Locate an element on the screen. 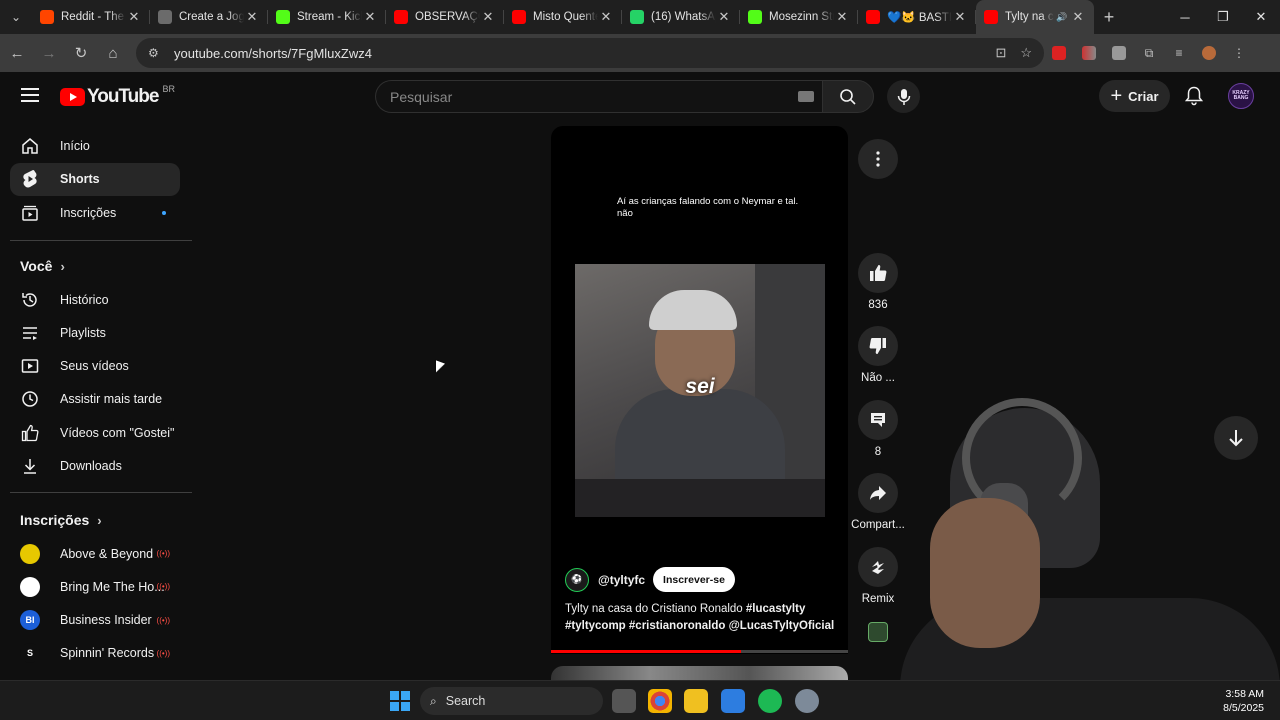 Image resolution: width=1280 pixels, height=720 pixels. tab-title: (16) WhatsApp is located at coordinates (683, 17).